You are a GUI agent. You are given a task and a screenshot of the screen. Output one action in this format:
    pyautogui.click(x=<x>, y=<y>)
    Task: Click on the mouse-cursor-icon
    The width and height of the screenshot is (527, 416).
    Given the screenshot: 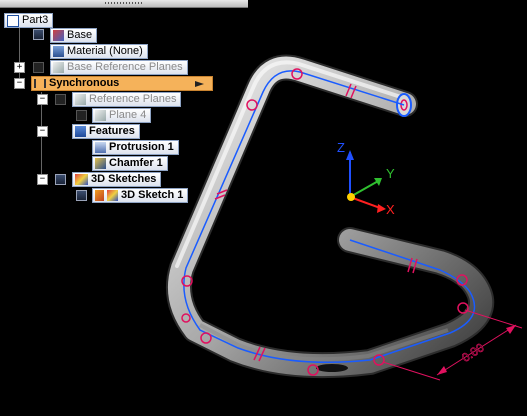 What is the action you would take?
    pyautogui.click(x=199, y=83)
    